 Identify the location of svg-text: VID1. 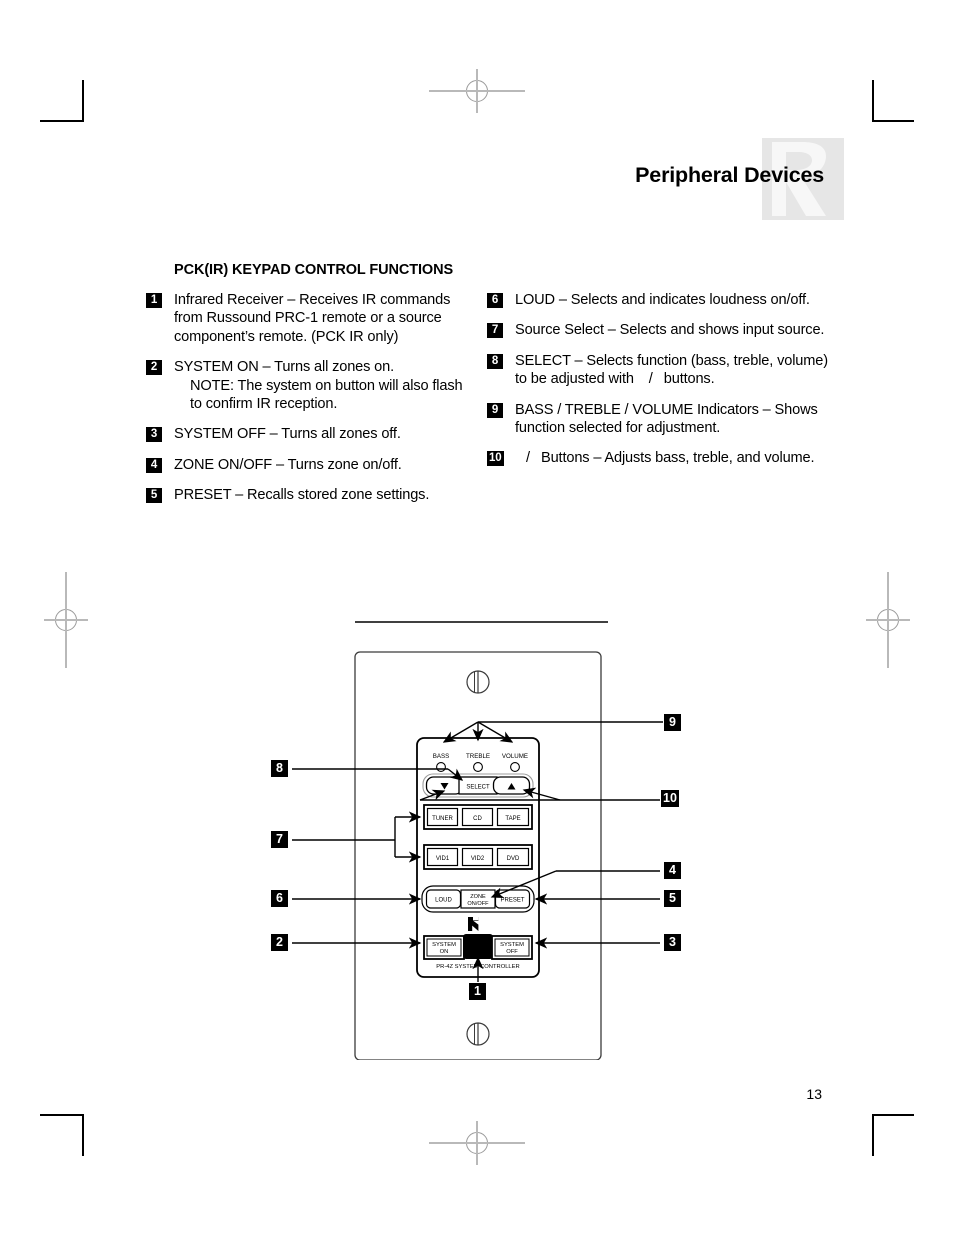
(443, 859).